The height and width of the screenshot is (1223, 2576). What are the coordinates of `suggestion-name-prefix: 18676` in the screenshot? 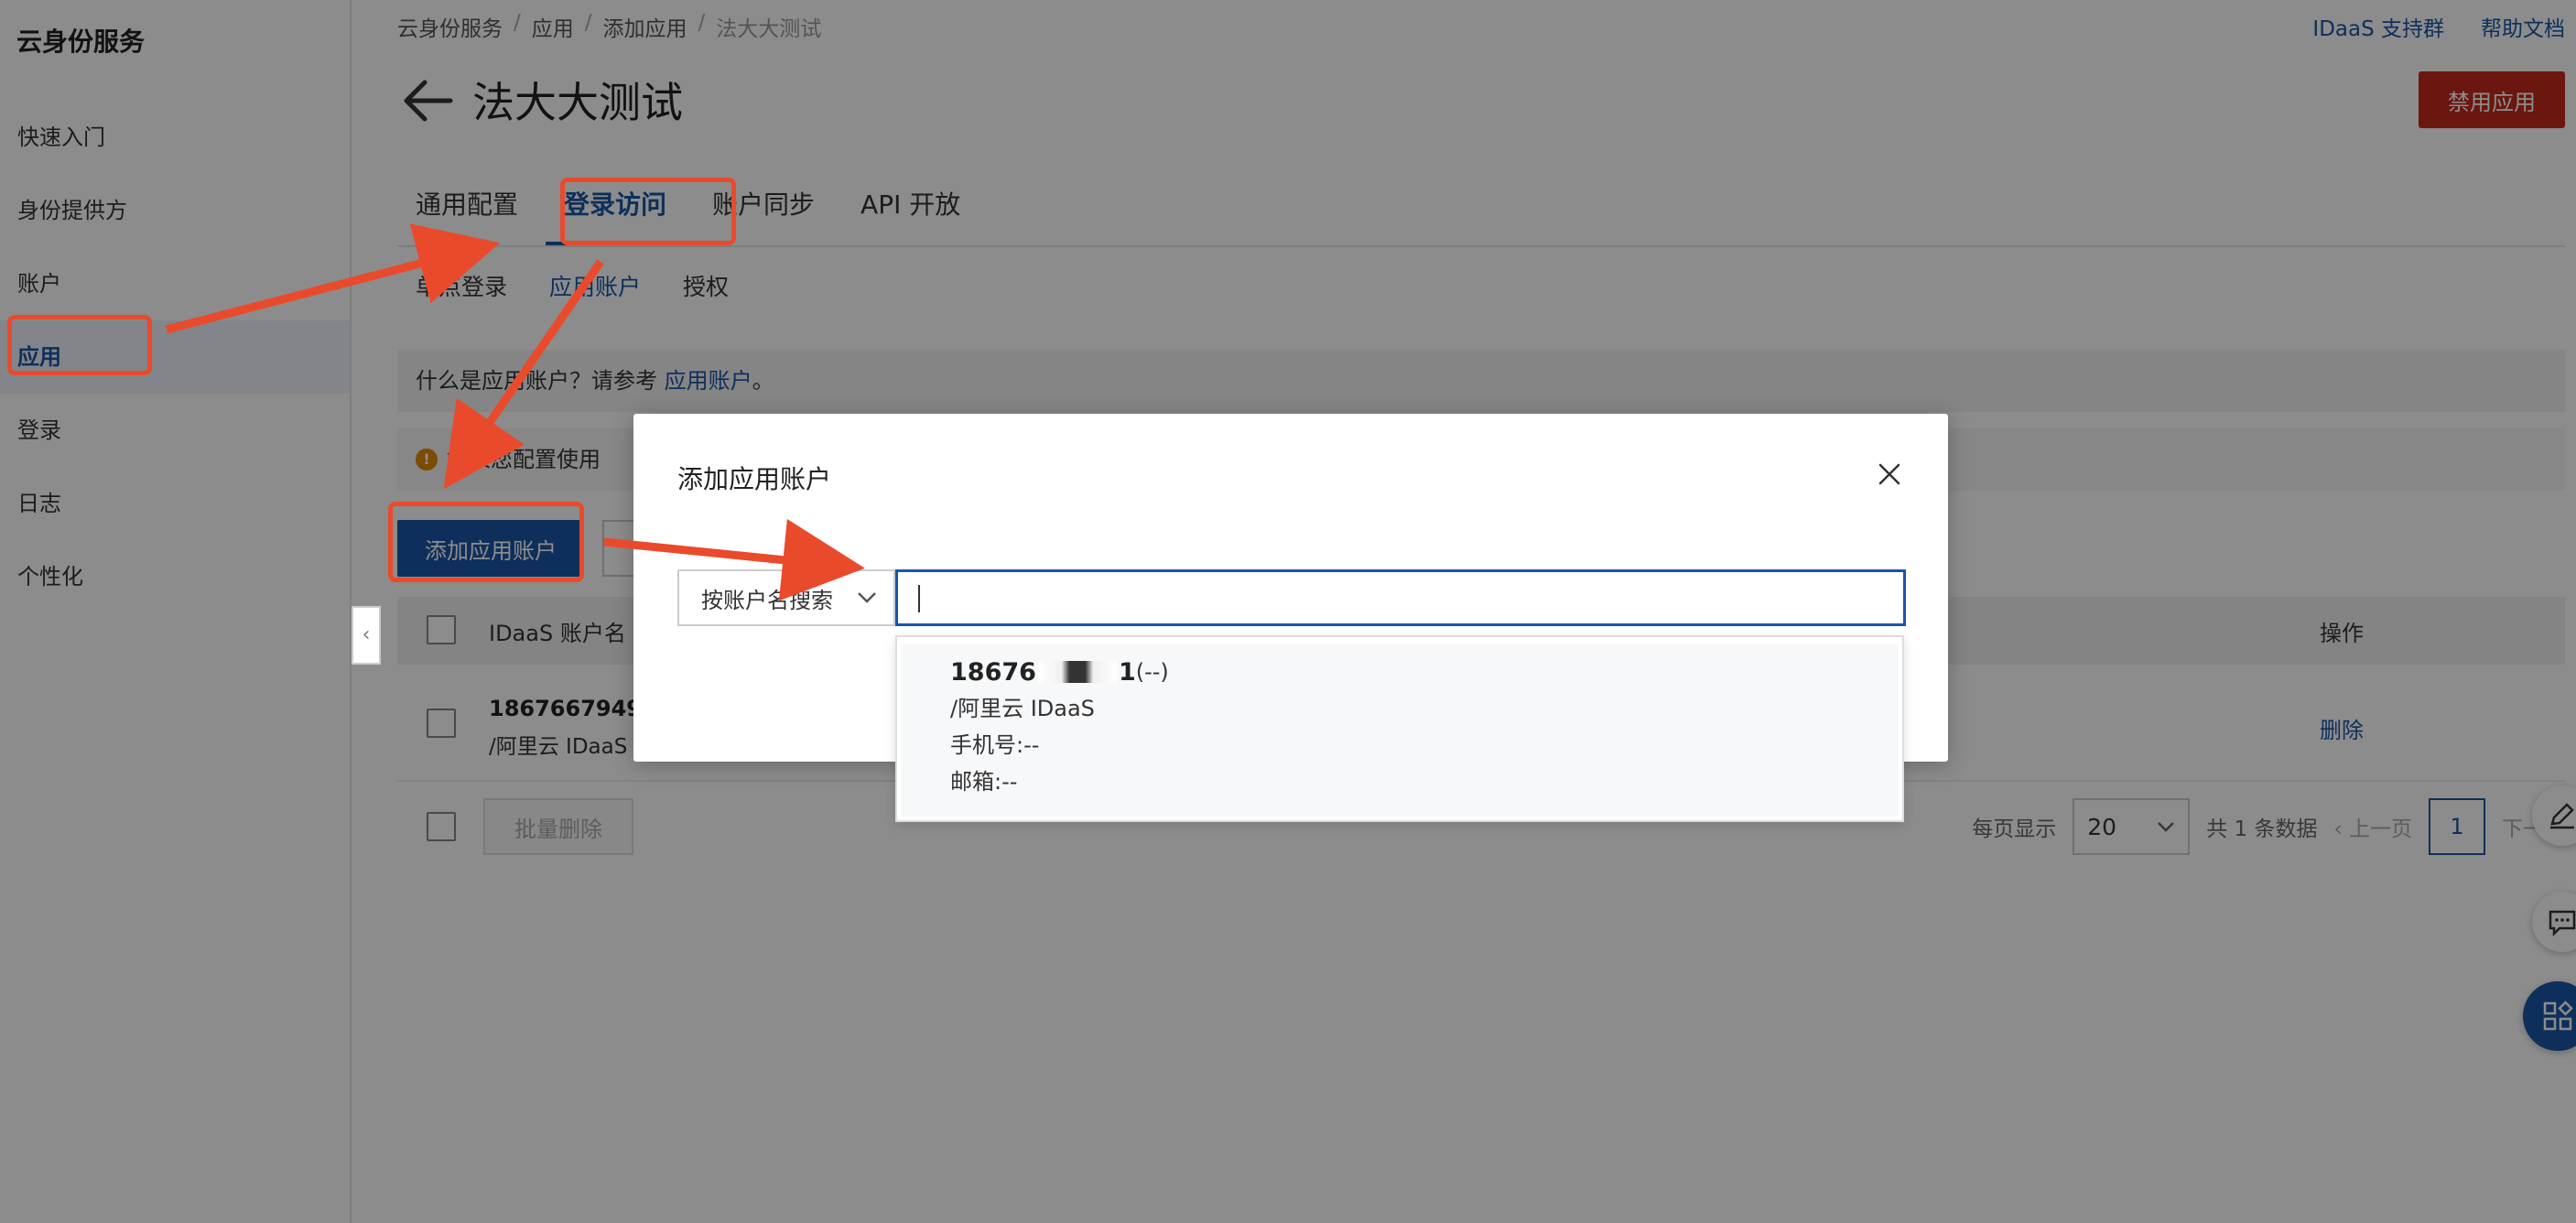 It's located at (993, 672).